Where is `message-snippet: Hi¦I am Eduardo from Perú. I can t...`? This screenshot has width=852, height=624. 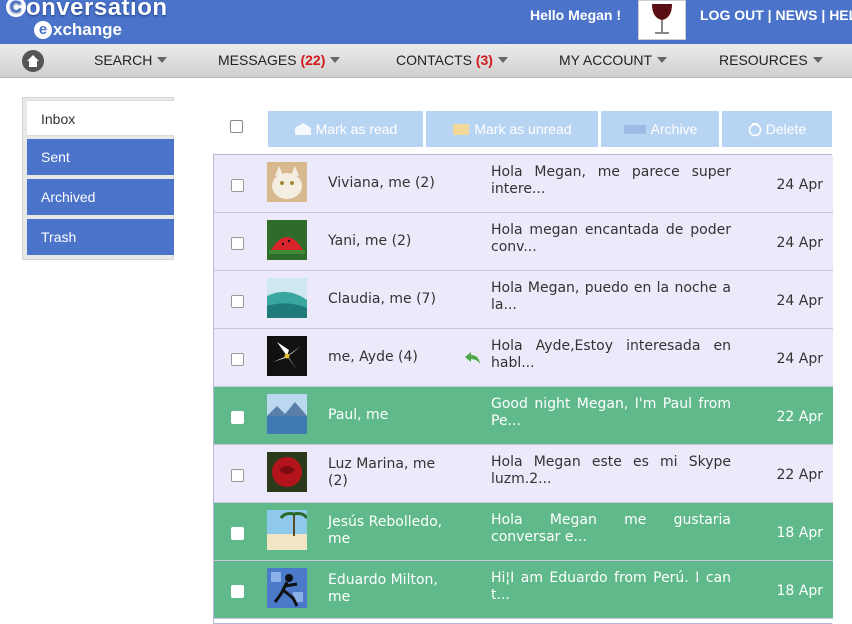
message-snippet: Hi¦I am Eduardo from Perú. I can t... is located at coordinates (611, 586).